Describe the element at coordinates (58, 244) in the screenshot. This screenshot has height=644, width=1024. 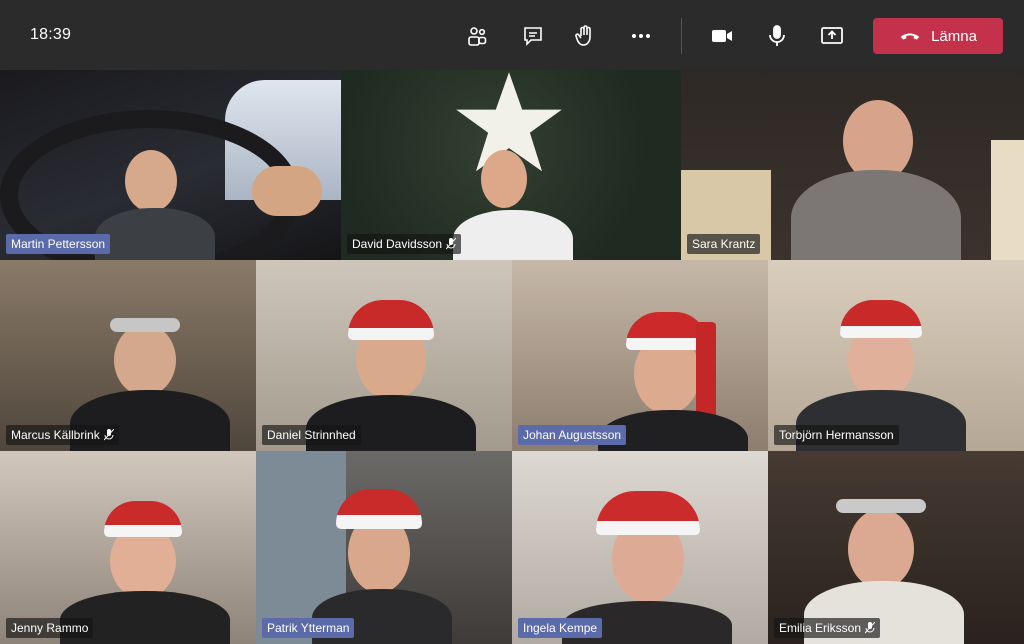
I see `participant-name: Martin Pettersson` at that location.